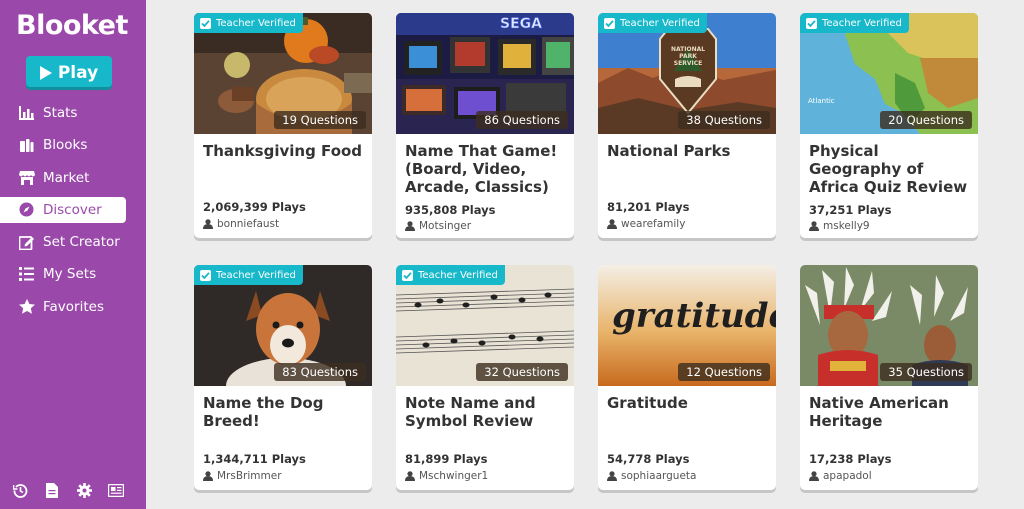 The height and width of the screenshot is (509, 1024). I want to click on set-title: Name the Dog Breed!, so click(263, 412).